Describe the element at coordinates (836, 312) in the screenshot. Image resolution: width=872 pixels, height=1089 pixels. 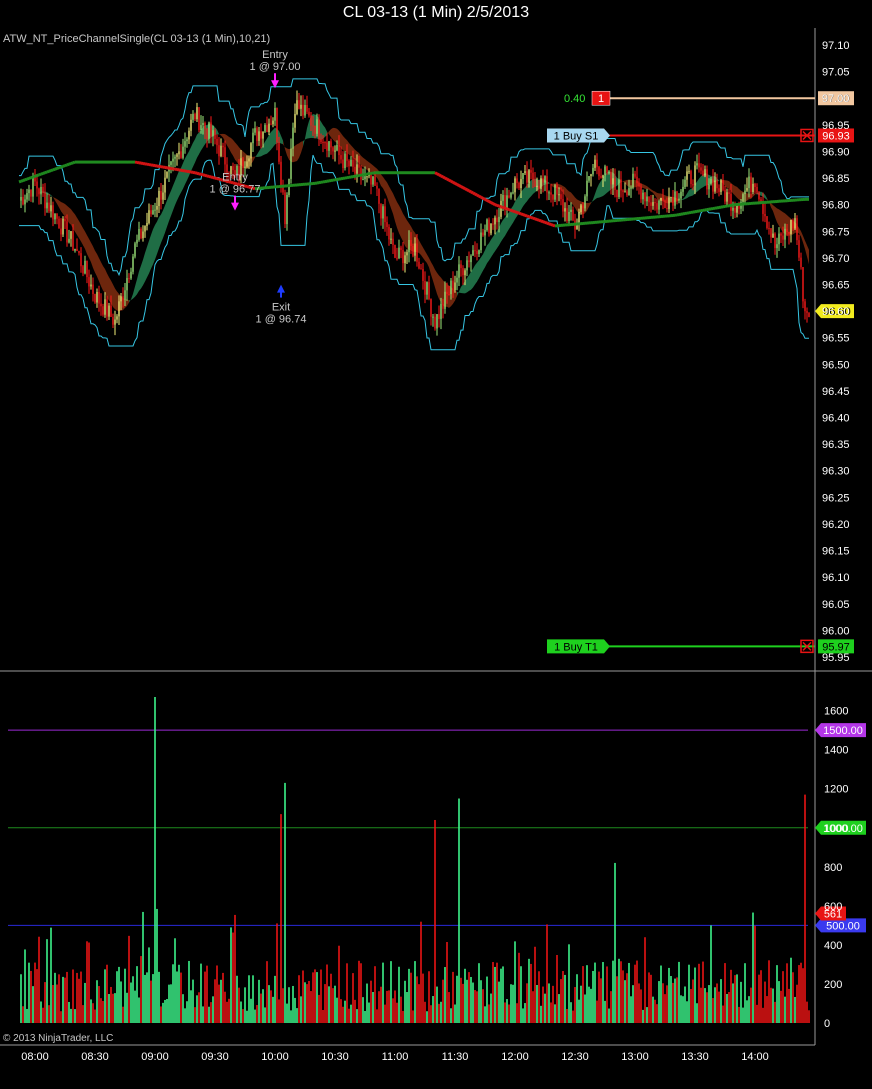
I see `price-y-tick: 96.60` at that location.